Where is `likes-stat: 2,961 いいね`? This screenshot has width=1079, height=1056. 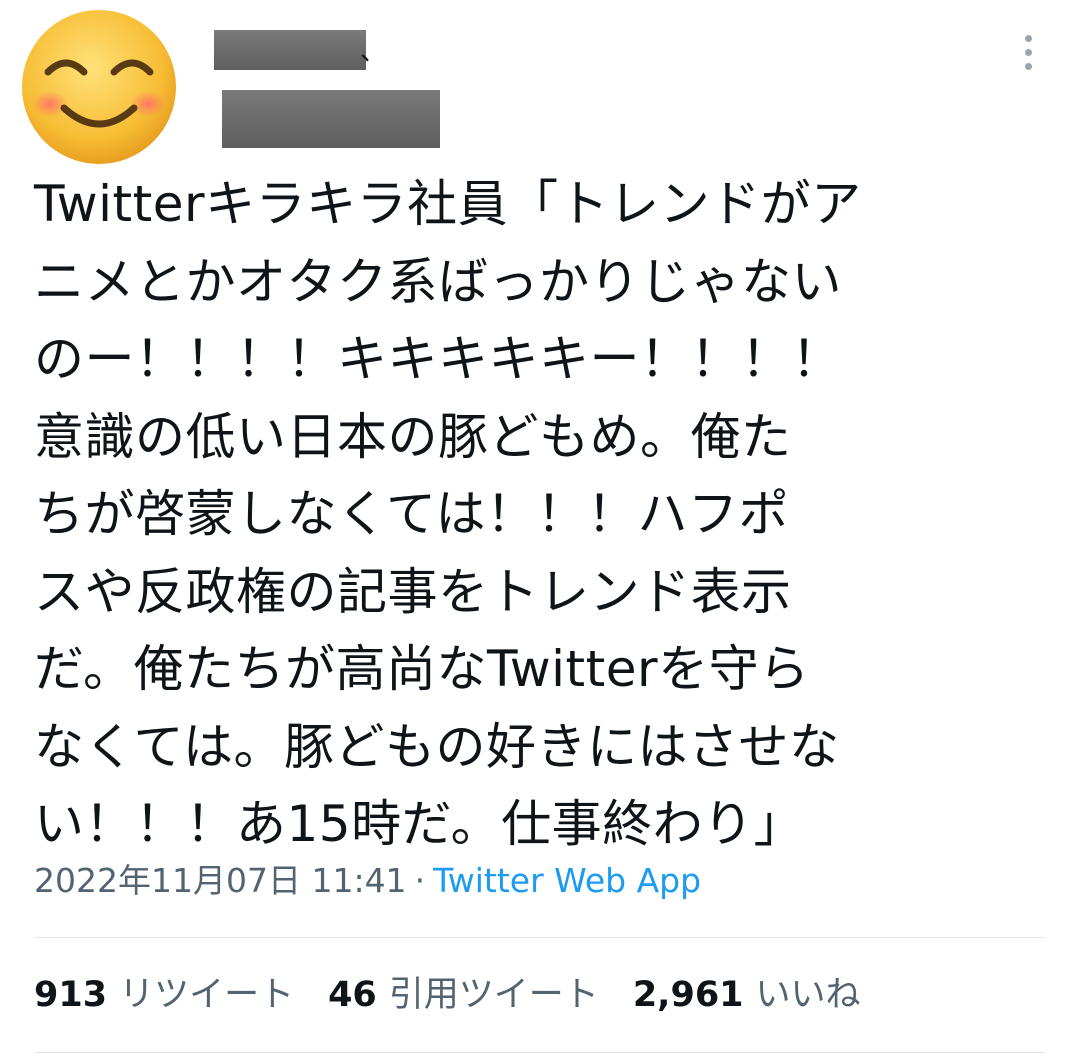 likes-stat: 2,961 いいね is located at coordinates (764, 995).